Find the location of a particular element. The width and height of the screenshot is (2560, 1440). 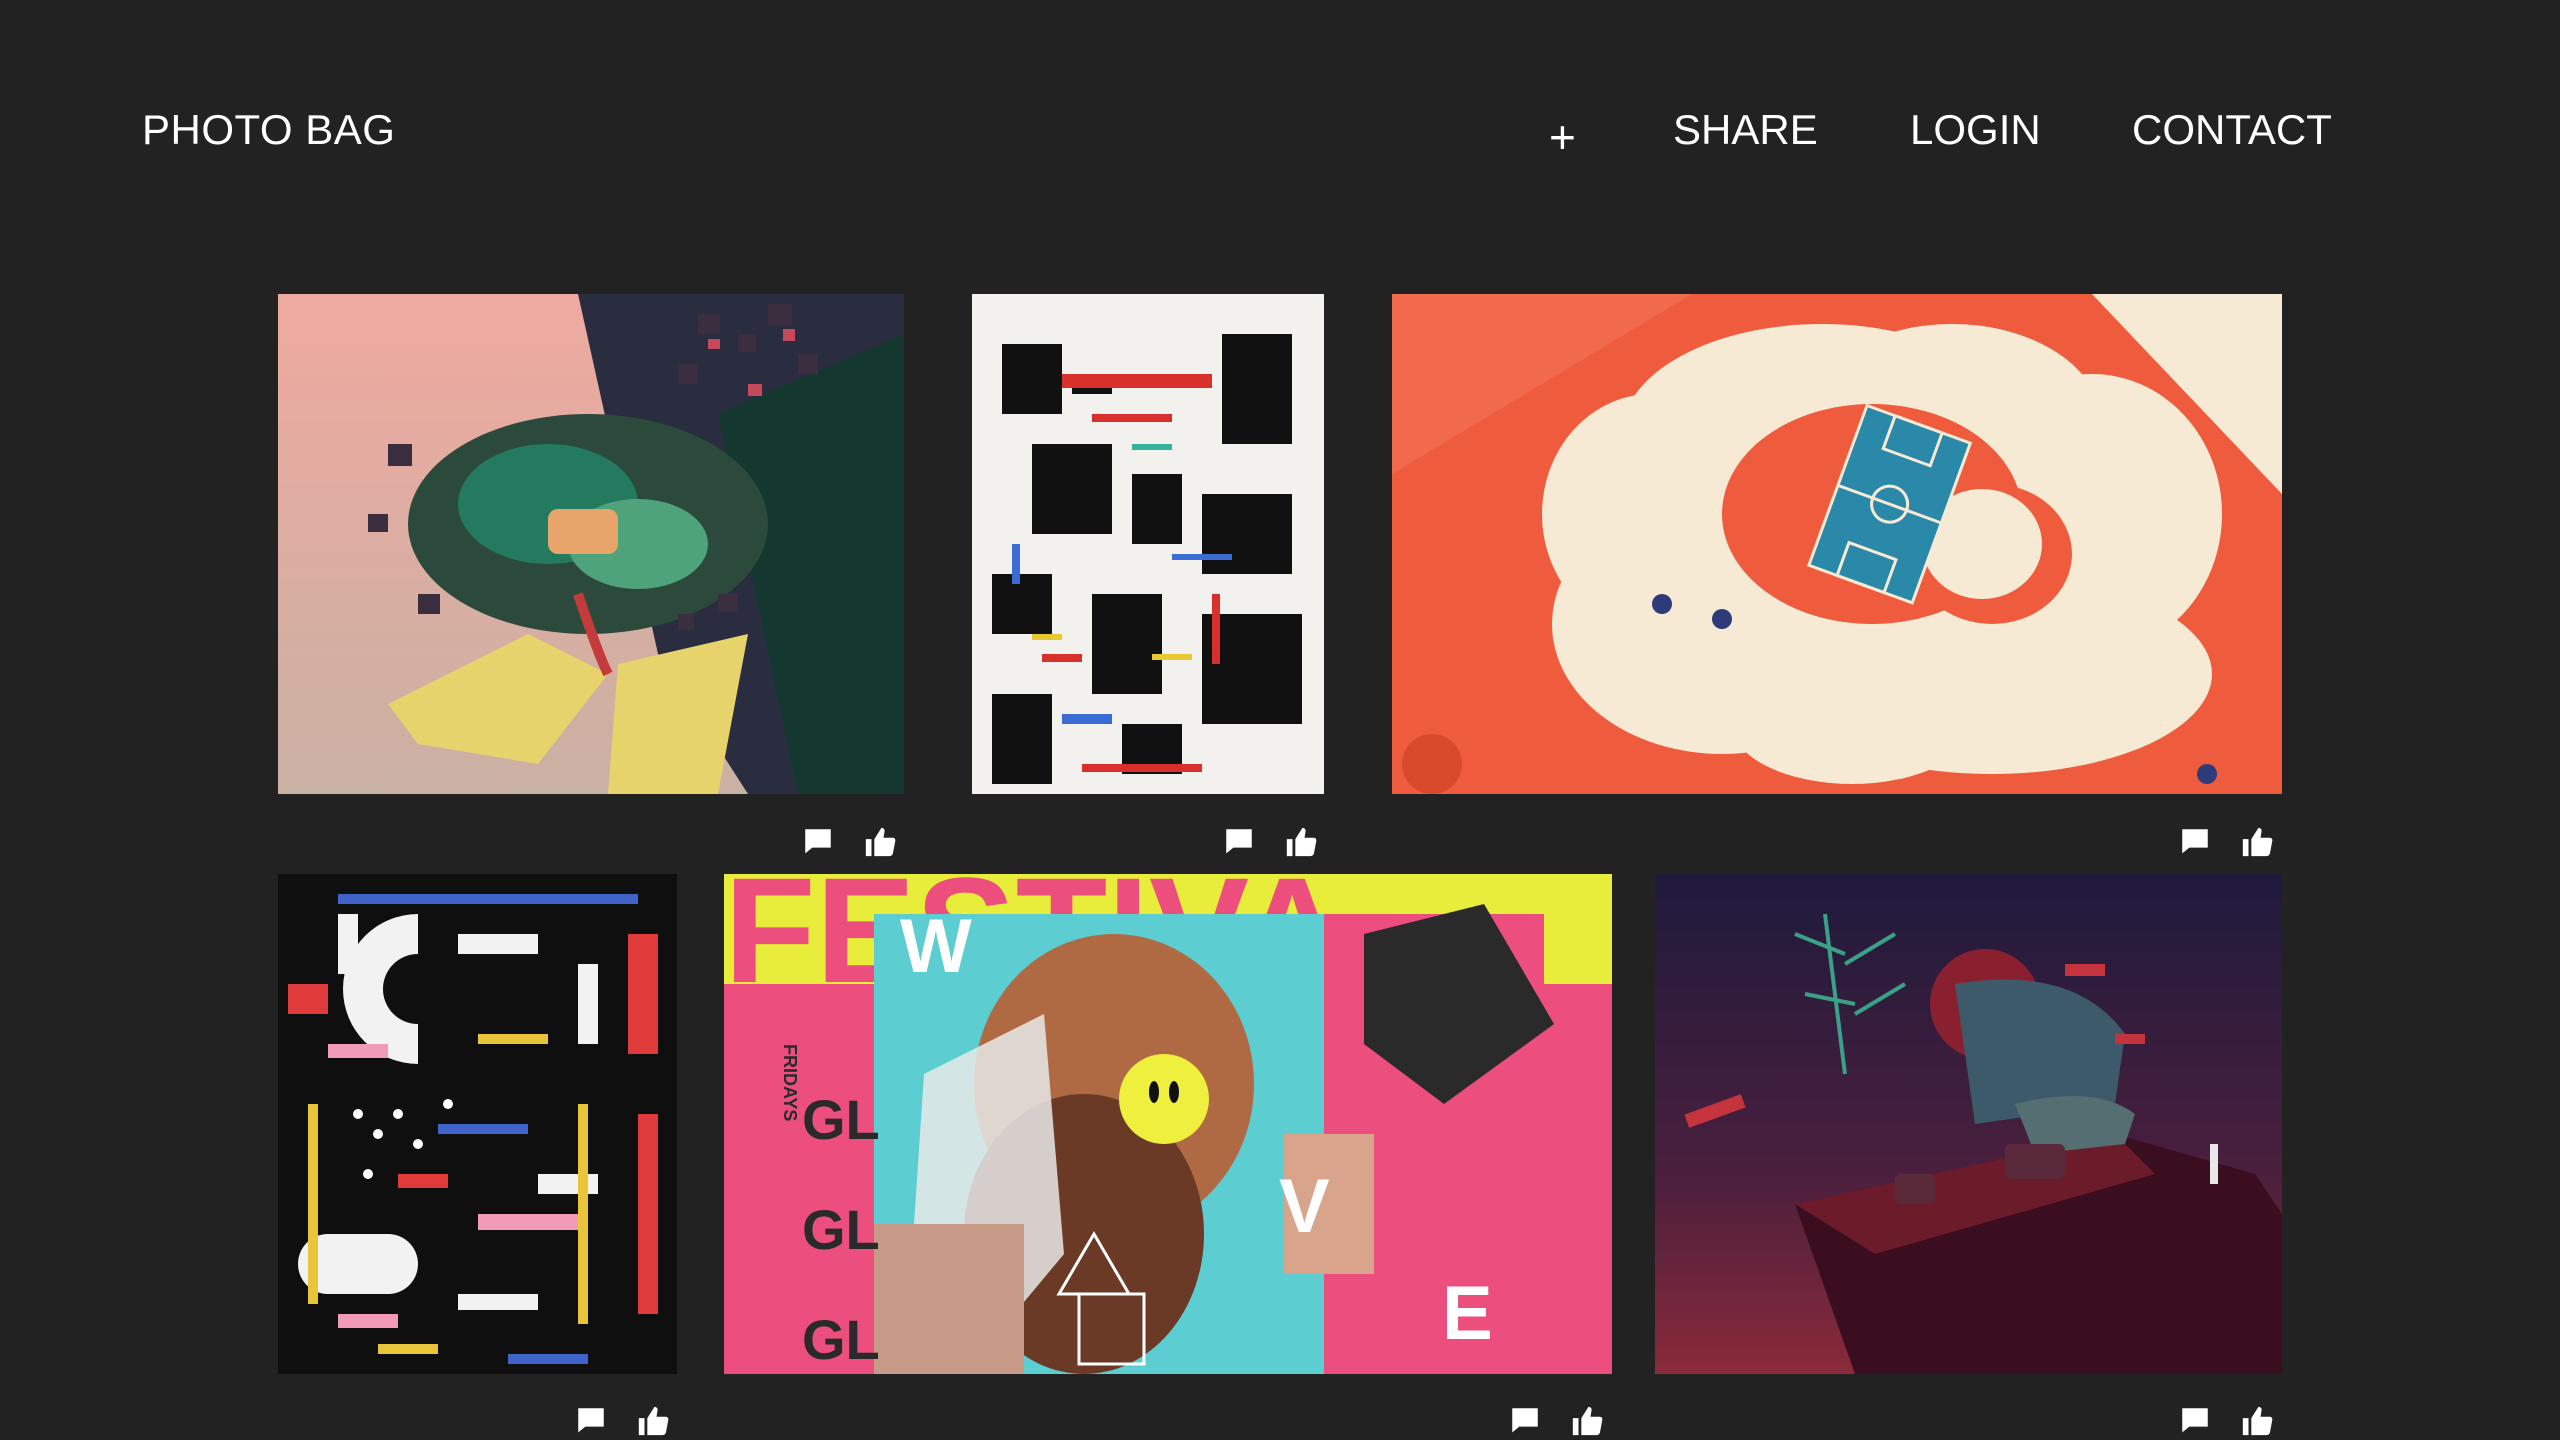

poster-letter-v: V is located at coordinates (1304, 1206).